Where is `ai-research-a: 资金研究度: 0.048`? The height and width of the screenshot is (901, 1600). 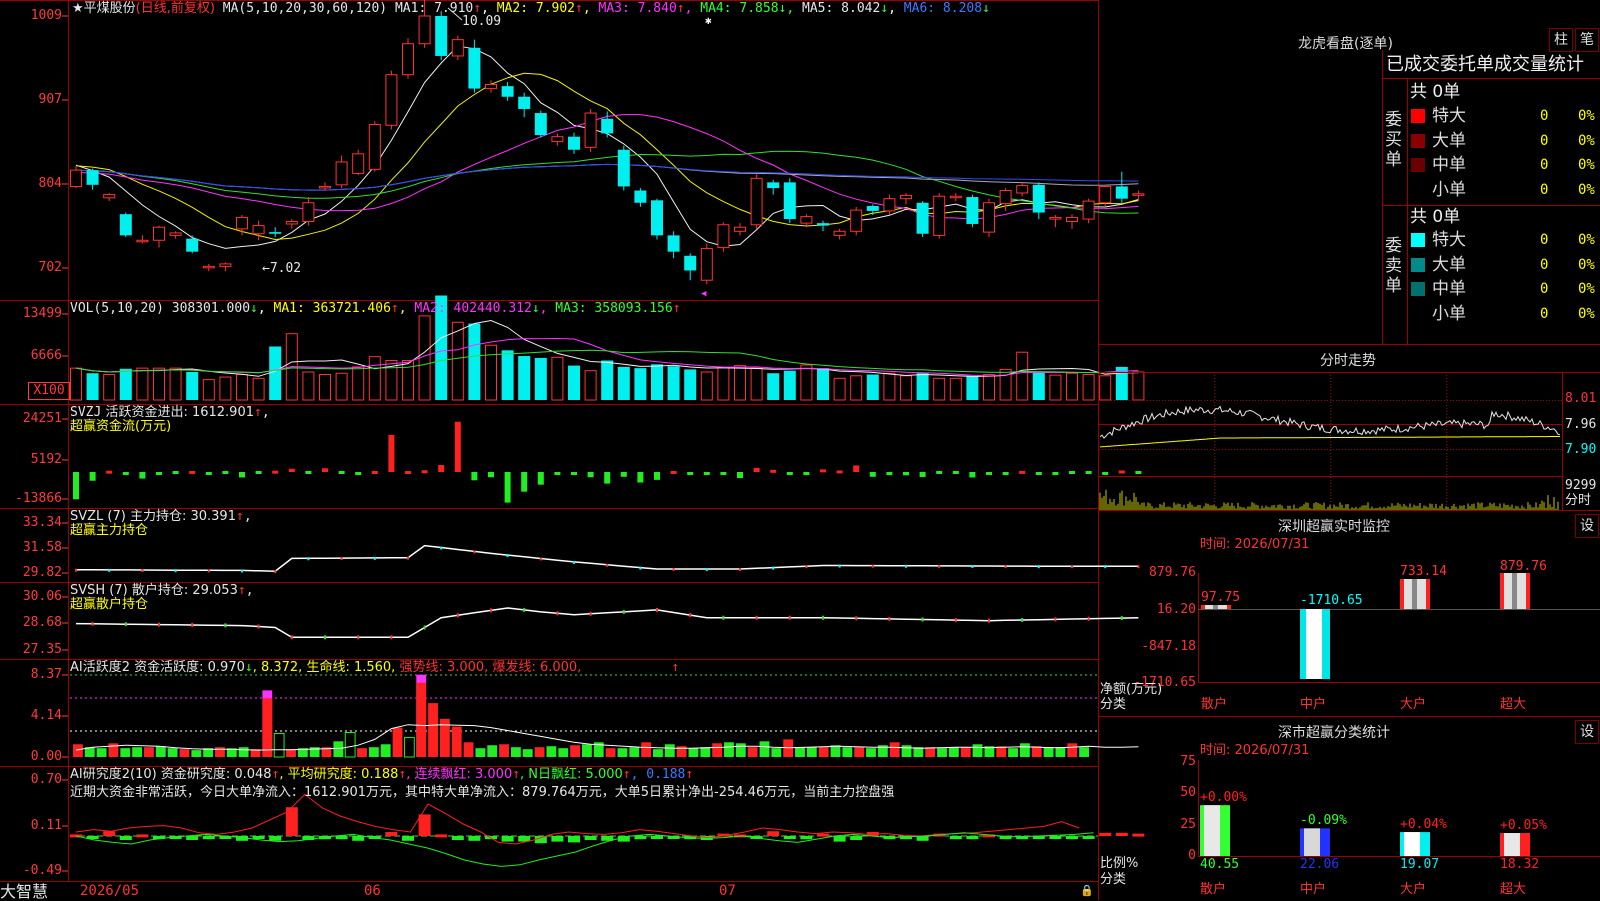 ai-research-a: 资金研究度: 0.048 is located at coordinates (214, 774).